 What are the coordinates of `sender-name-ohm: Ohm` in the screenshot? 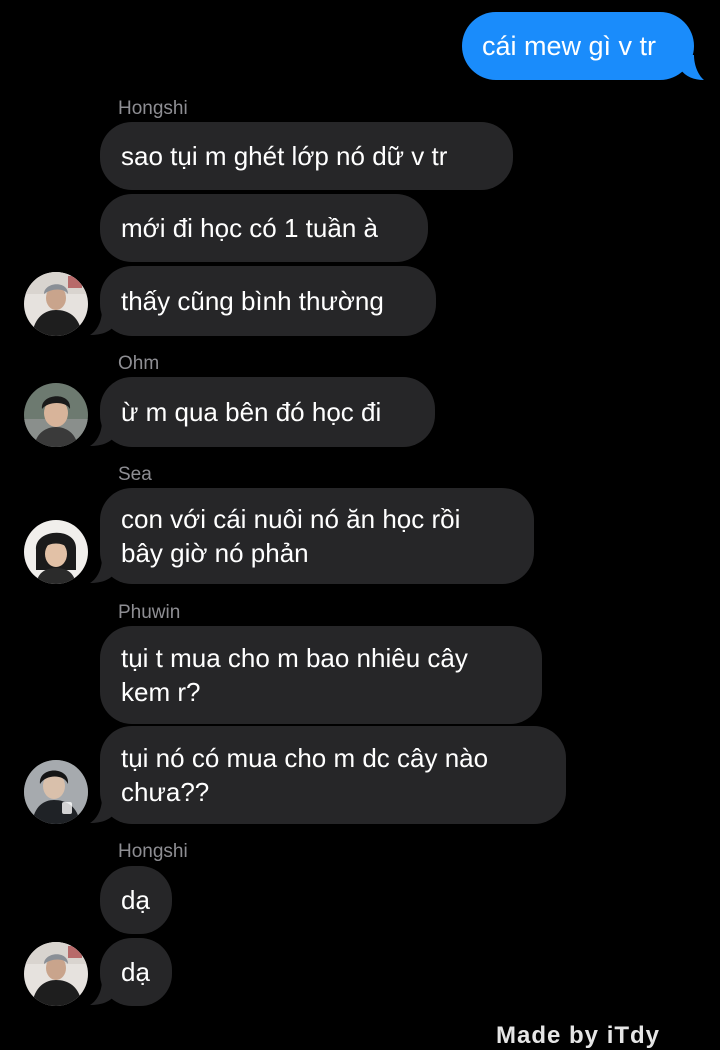 It's located at (139, 363).